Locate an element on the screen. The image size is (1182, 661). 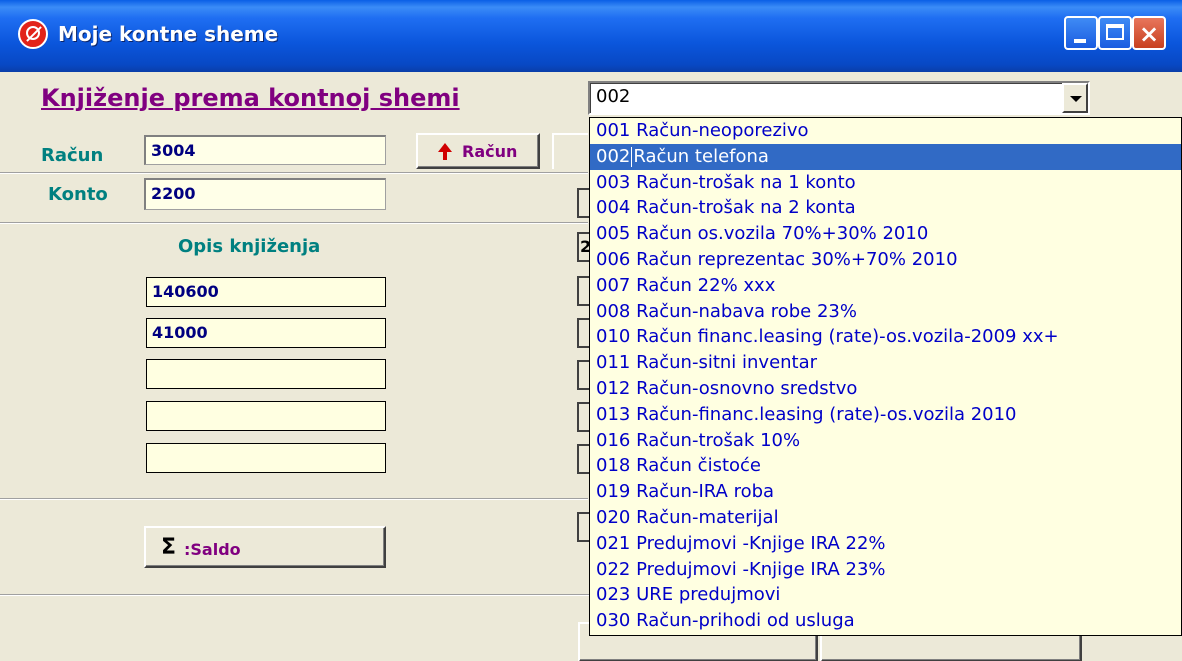
scheme-option-code: 022 is located at coordinates (613, 569).